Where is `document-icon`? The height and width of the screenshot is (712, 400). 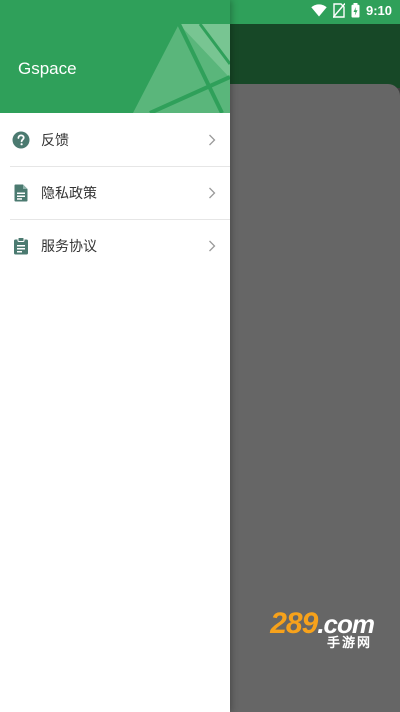 document-icon is located at coordinates (21, 193).